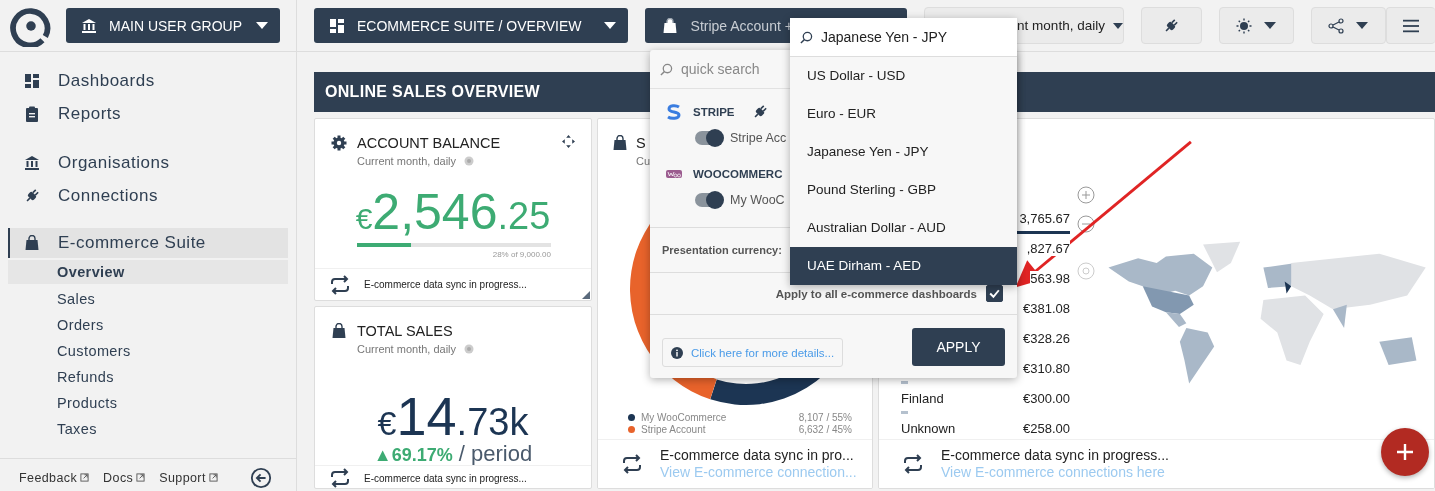 The image size is (1435, 491). What do you see at coordinates (922, 398) in the screenshot?
I see `country-name: Finland` at bounding box center [922, 398].